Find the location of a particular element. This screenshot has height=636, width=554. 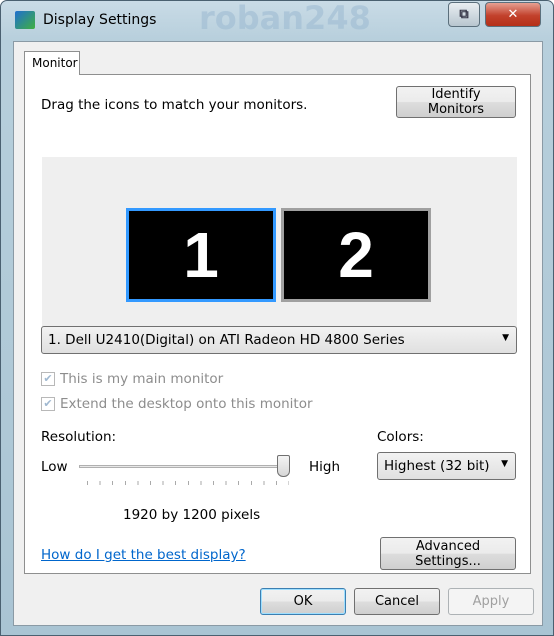

extend-desktop-label: Extend the desktop onto this monitor is located at coordinates (186, 404).